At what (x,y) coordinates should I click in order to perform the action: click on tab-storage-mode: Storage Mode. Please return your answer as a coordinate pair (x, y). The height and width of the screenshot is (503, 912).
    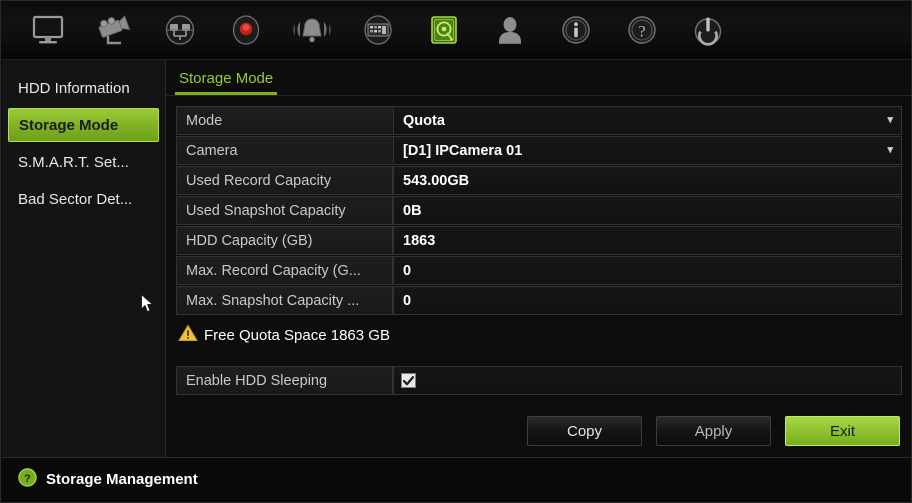
    Looking at the image, I should click on (226, 82).